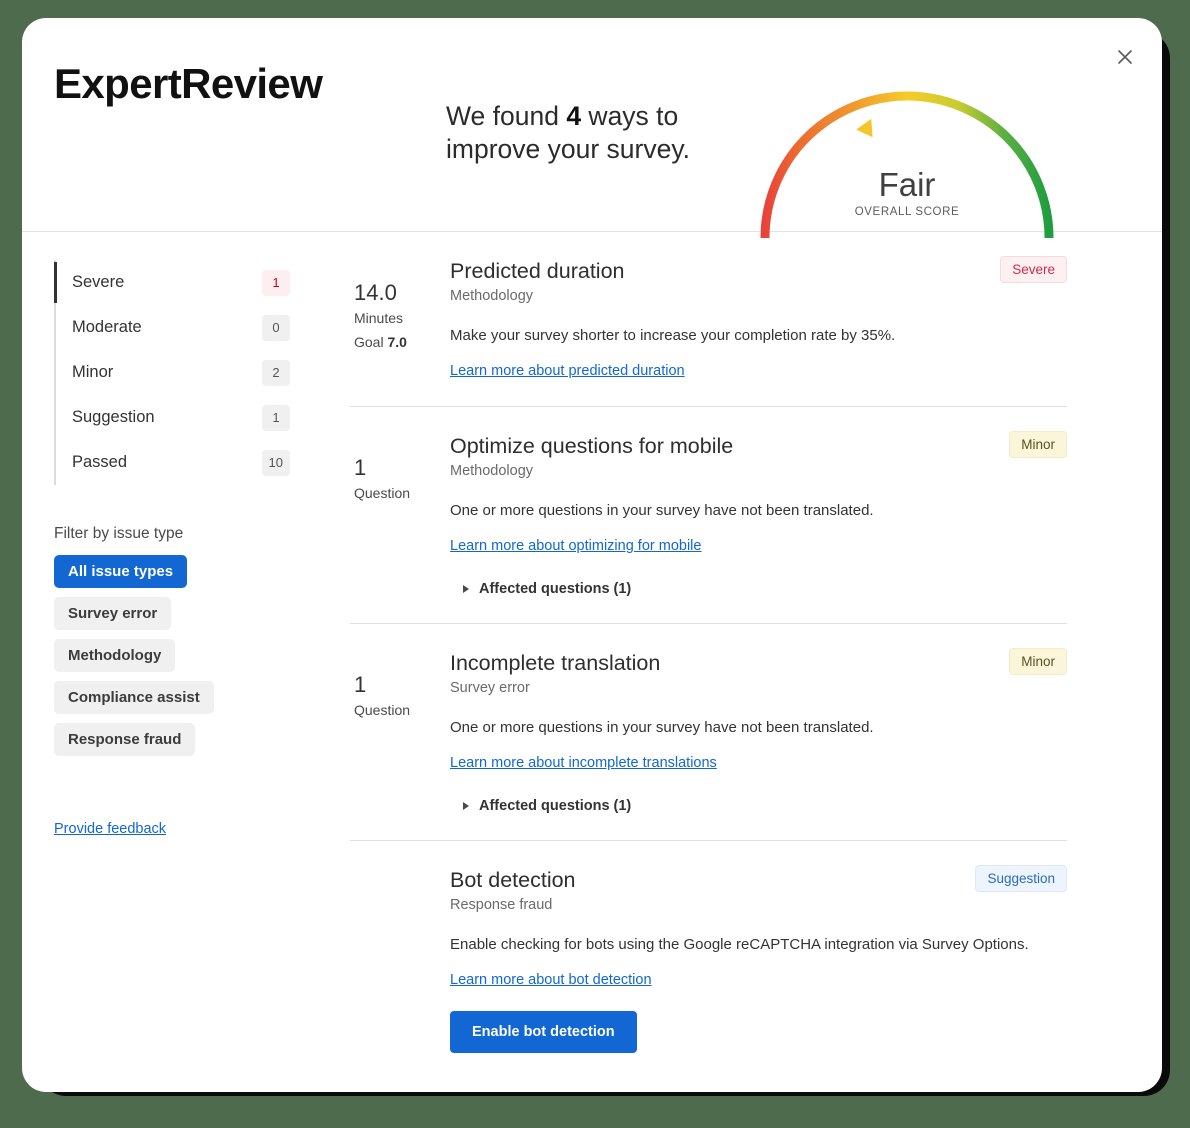  Describe the element at coordinates (555, 663) in the screenshot. I see `issue-title: Incomplete translation` at that location.